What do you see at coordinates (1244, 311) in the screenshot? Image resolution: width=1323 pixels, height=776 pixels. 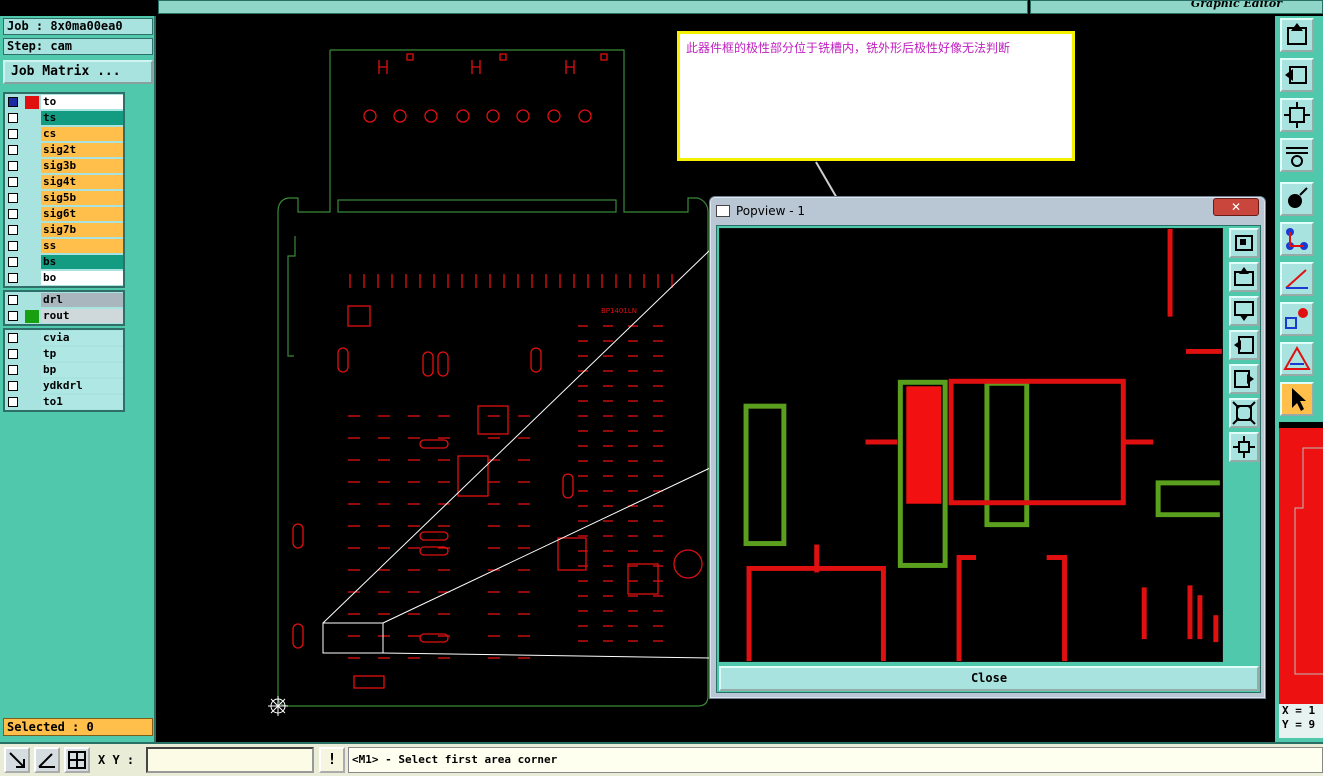 I see `pan-down-icon` at bounding box center [1244, 311].